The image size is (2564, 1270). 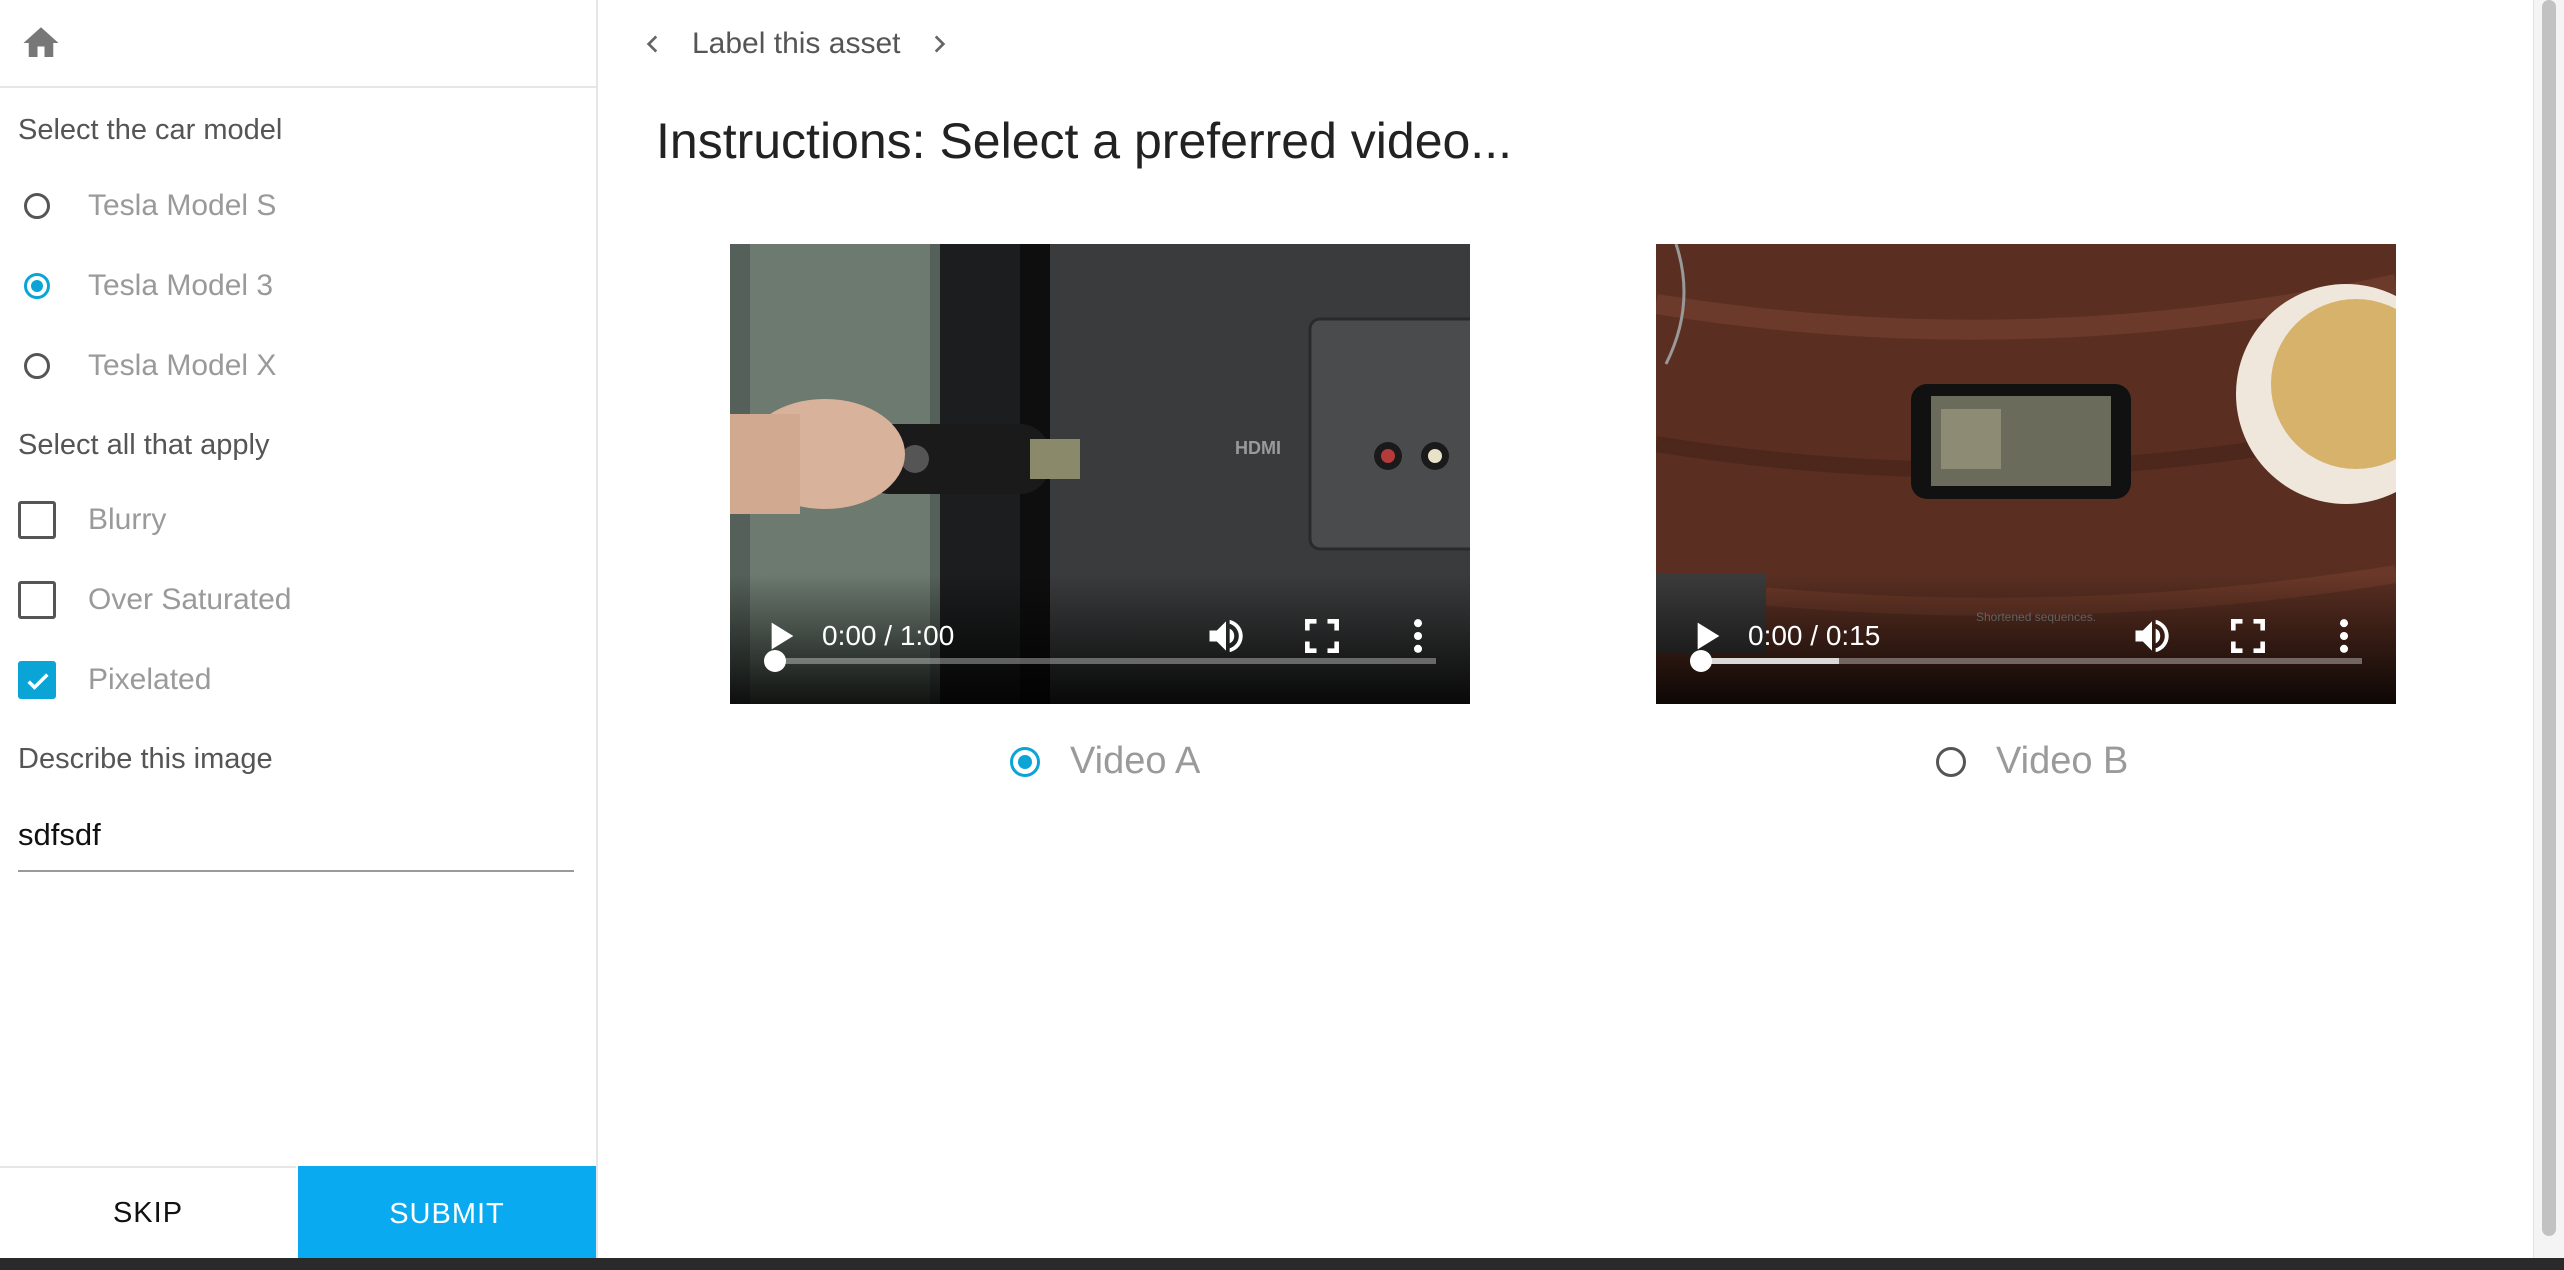 I want to click on radio-label: Tesla Model 3, so click(x=181, y=285).